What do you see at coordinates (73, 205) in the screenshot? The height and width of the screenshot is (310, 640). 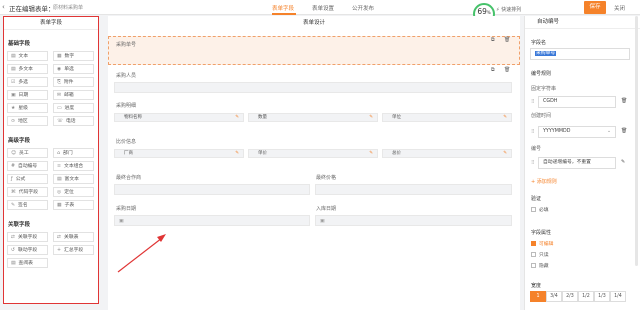 I see `palette-item: ▦ 子表` at bounding box center [73, 205].